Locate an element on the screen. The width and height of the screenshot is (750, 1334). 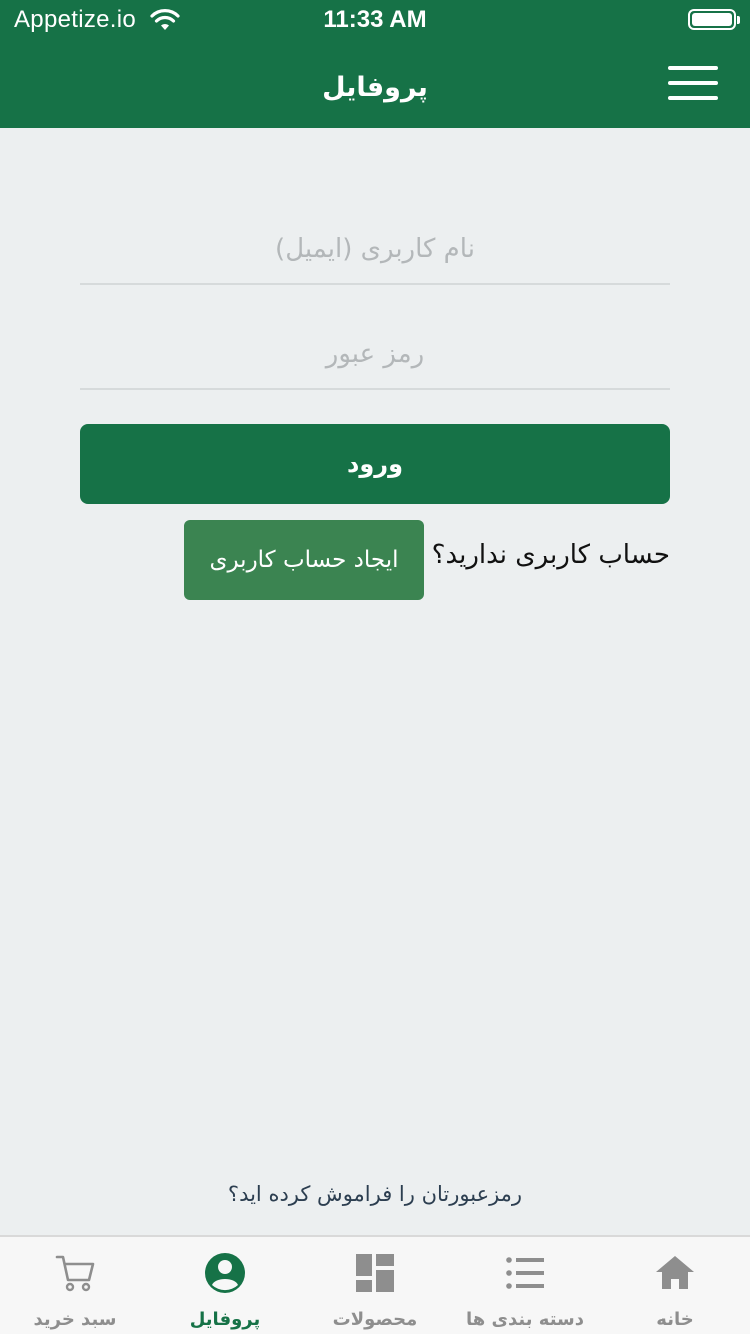
create-account-button: ایجاد حساب کاربری is located at coordinates (304, 560).